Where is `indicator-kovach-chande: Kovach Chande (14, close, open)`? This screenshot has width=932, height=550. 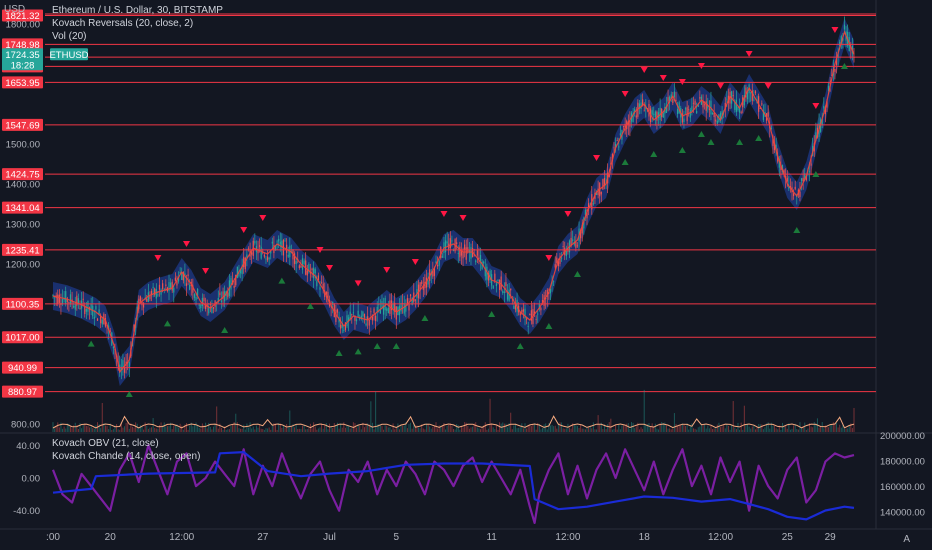 indicator-kovach-chande: Kovach Chande (14, close, open) is located at coordinates (126, 456).